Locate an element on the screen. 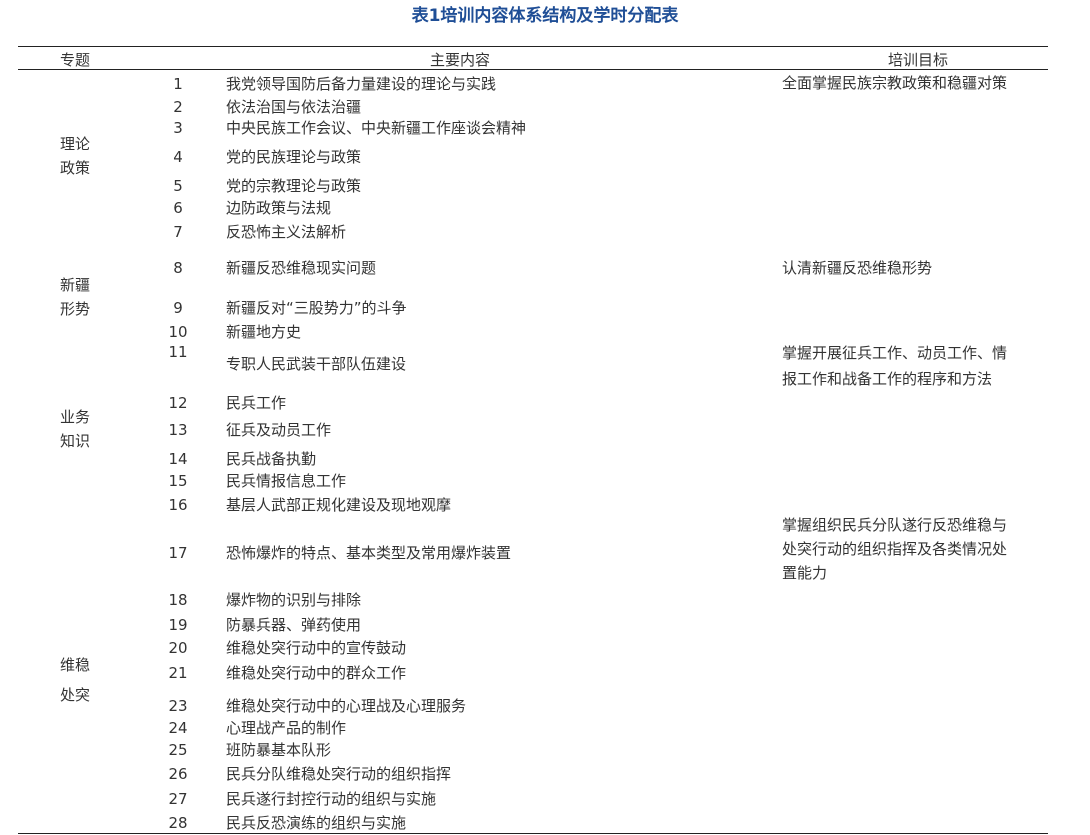 The image size is (1090, 835). row-content: 新疆反恐维稳现实问题 is located at coordinates (301, 268).